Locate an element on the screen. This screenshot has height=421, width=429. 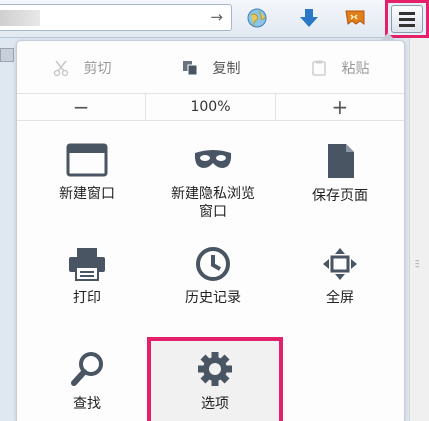
zoom-controls: − 100% + is located at coordinates (210, 107).